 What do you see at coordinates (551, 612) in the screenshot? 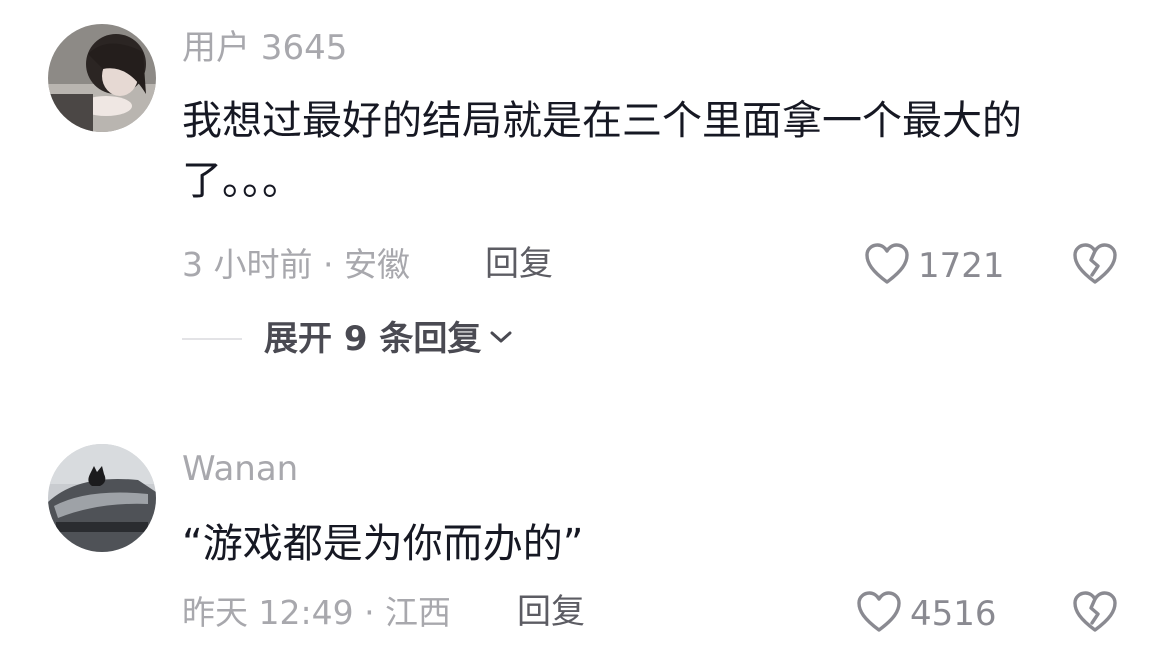
I see `reply-button: 回复` at bounding box center [551, 612].